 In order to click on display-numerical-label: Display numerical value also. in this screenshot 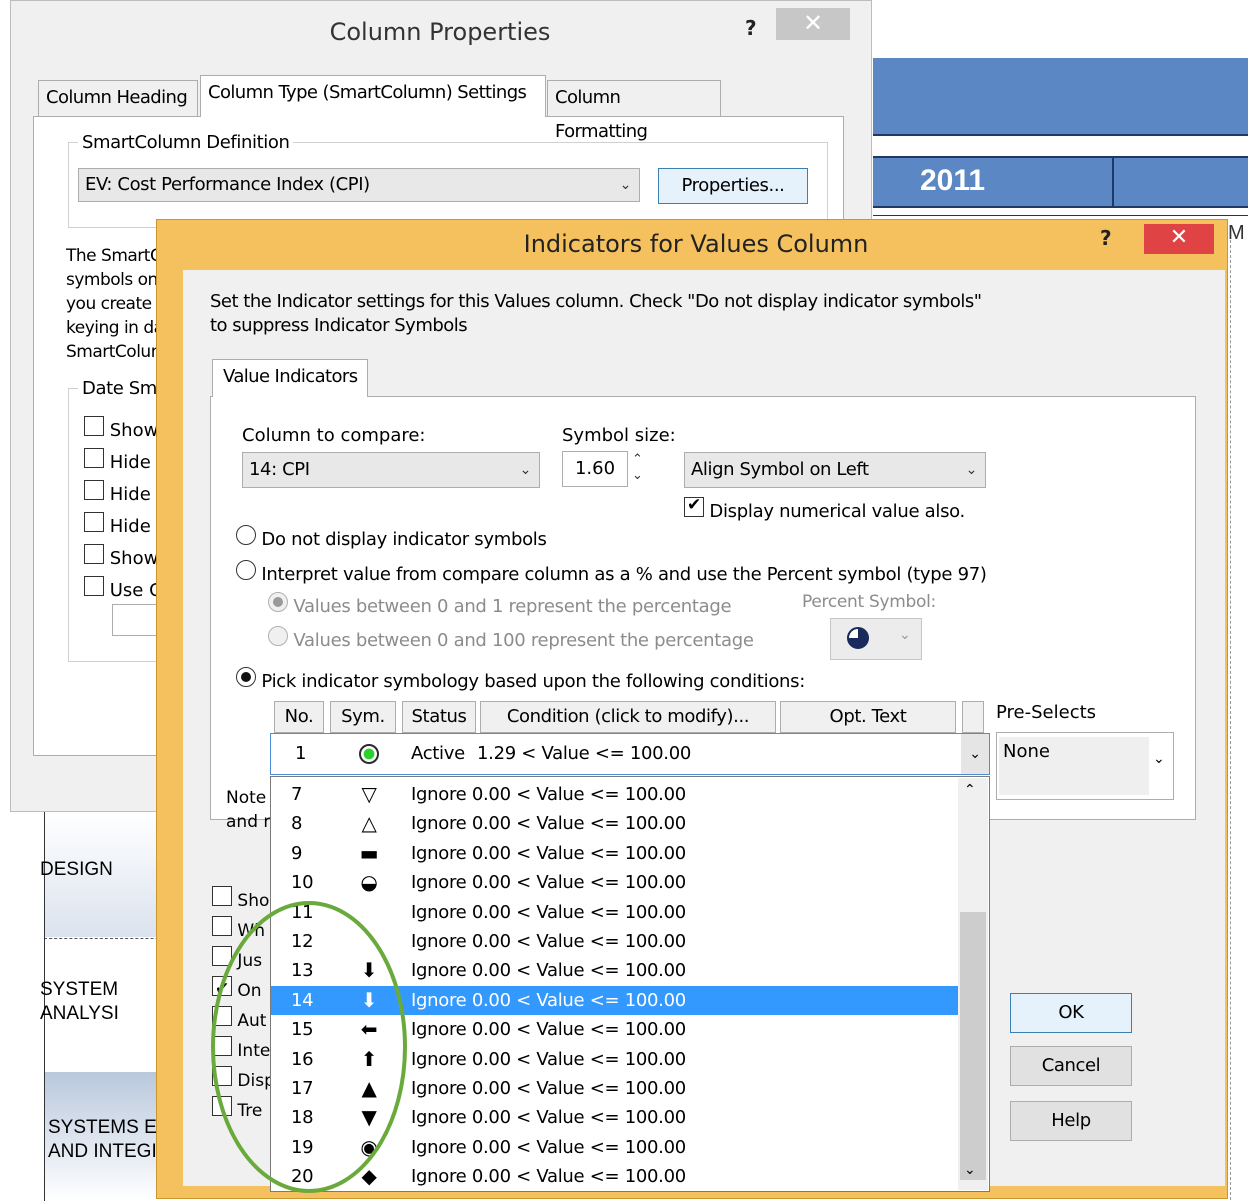, I will do `click(837, 511)`.